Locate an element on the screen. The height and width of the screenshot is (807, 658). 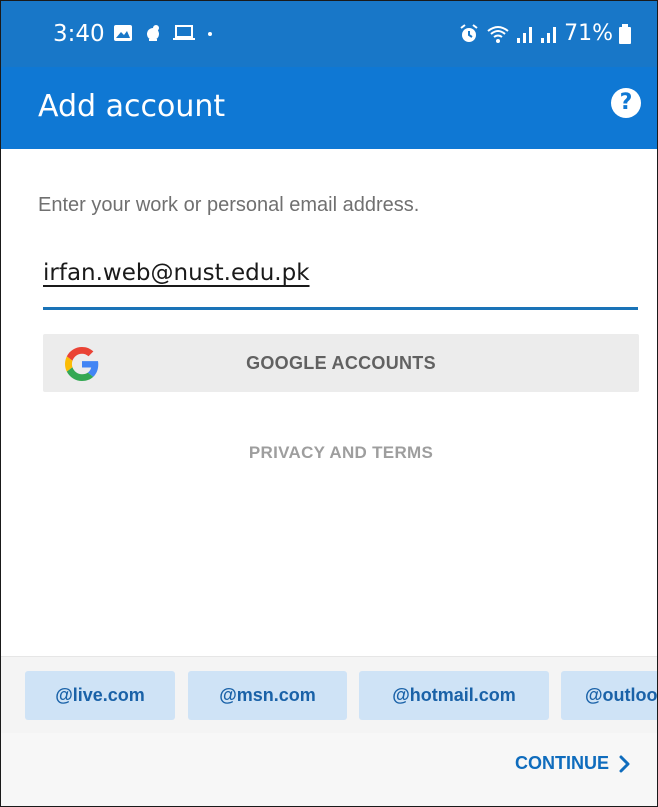
continue-button: CONTINUE is located at coordinates (573, 763).